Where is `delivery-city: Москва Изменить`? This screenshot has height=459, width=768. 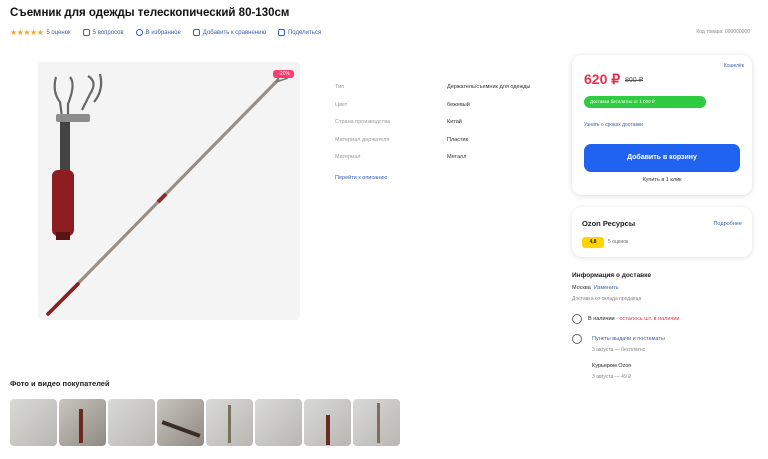
delivery-city: Москва Изменить is located at coordinates (595, 288).